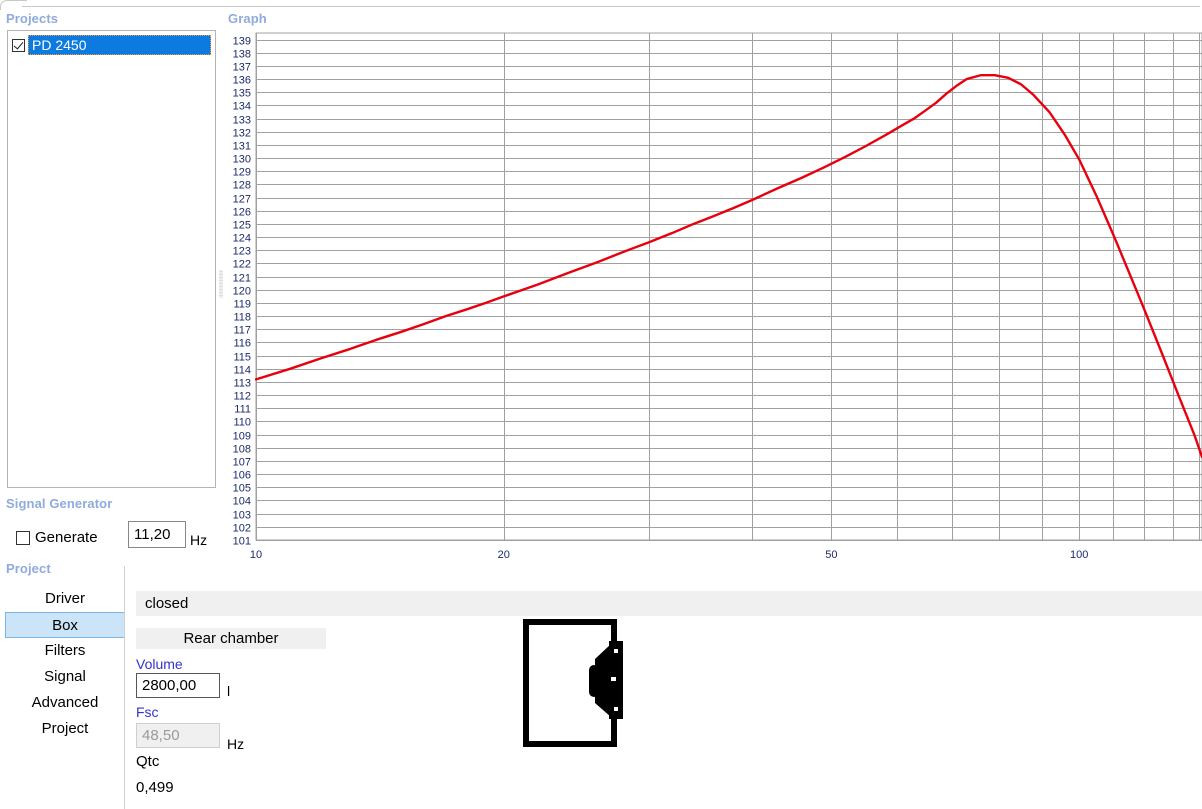 The image size is (1202, 809). Describe the element at coordinates (242, 68) in the screenshot. I see `svg-text: 137` at that location.